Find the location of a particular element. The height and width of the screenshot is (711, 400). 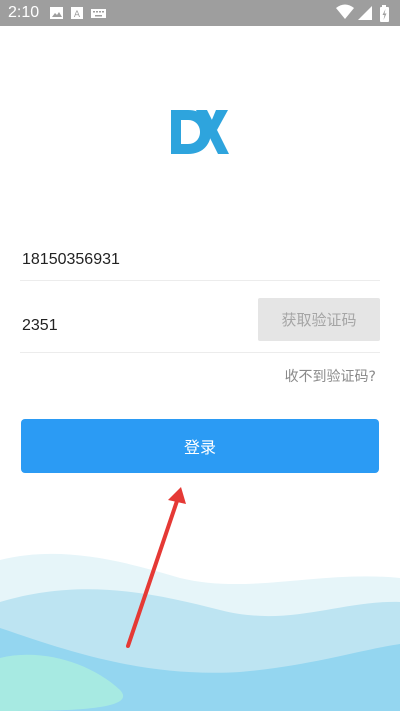

status-icons-right is located at coordinates (362, 13).